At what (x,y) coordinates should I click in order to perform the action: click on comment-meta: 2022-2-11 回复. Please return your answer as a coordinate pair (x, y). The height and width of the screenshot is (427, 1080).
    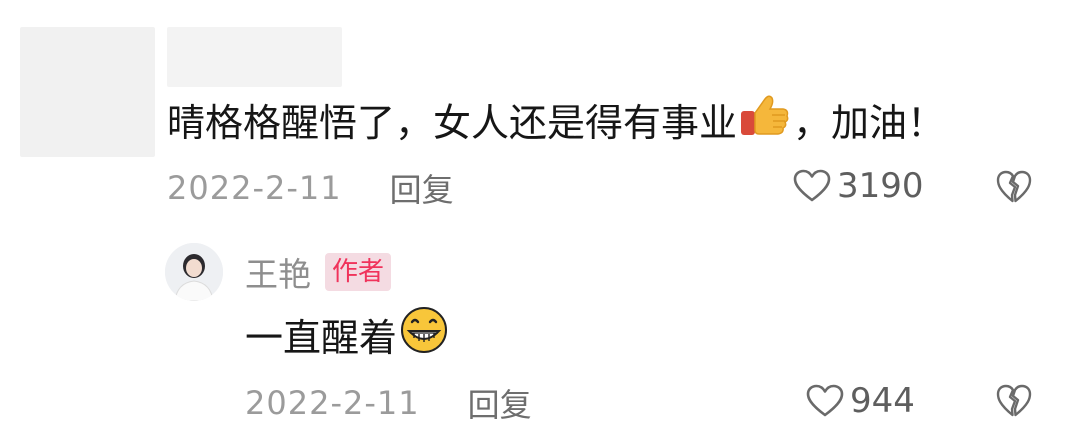
    Looking at the image, I should click on (310, 188).